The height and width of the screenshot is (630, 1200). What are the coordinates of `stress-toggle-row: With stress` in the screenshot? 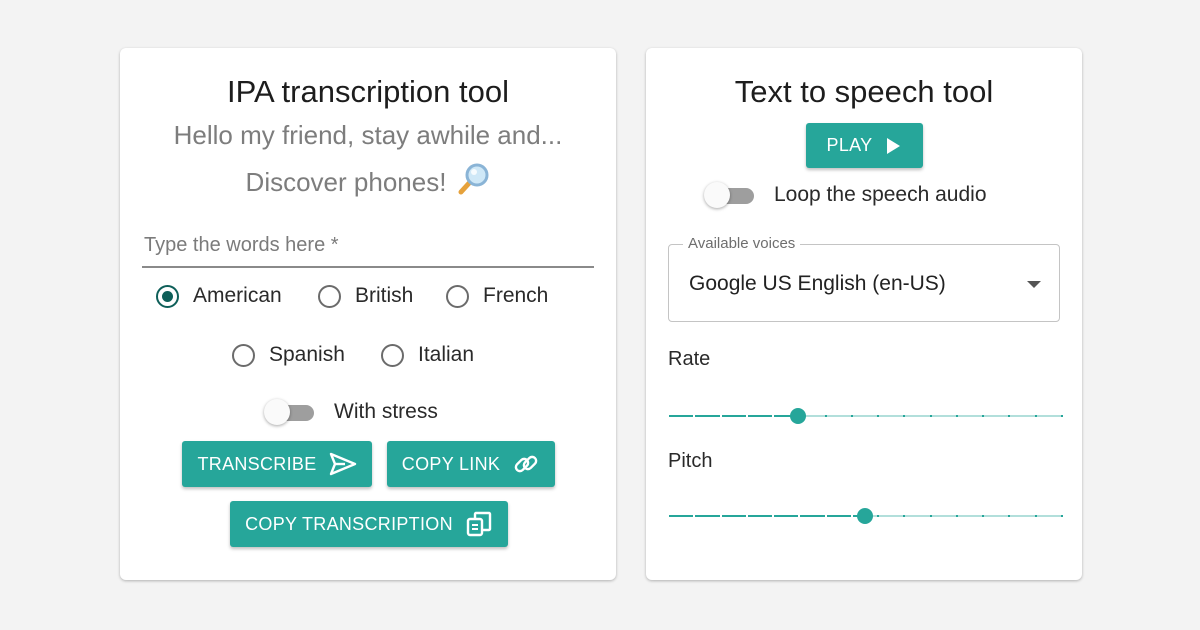 It's located at (351, 412).